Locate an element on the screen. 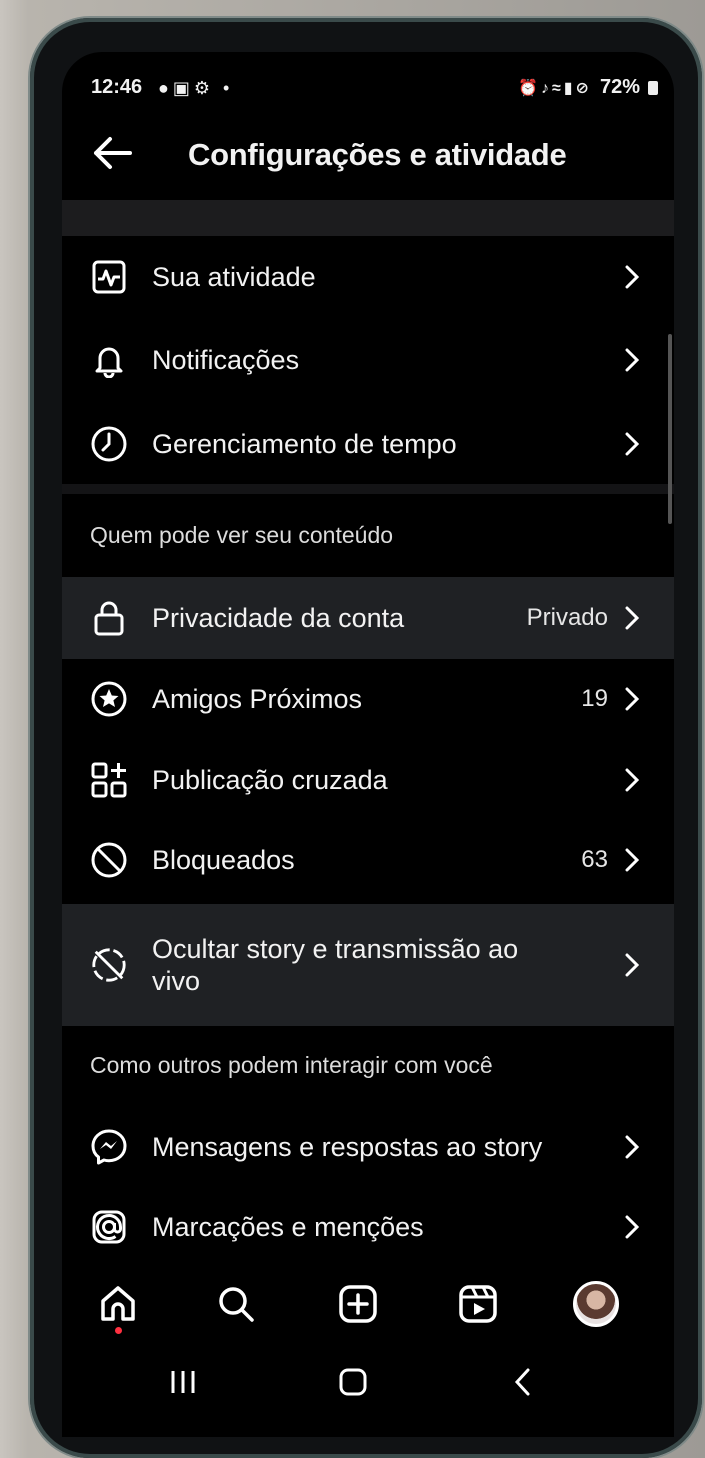 Image resolution: width=705 pixels, height=1458 pixels. home-button-icon is located at coordinates (353, 1382).